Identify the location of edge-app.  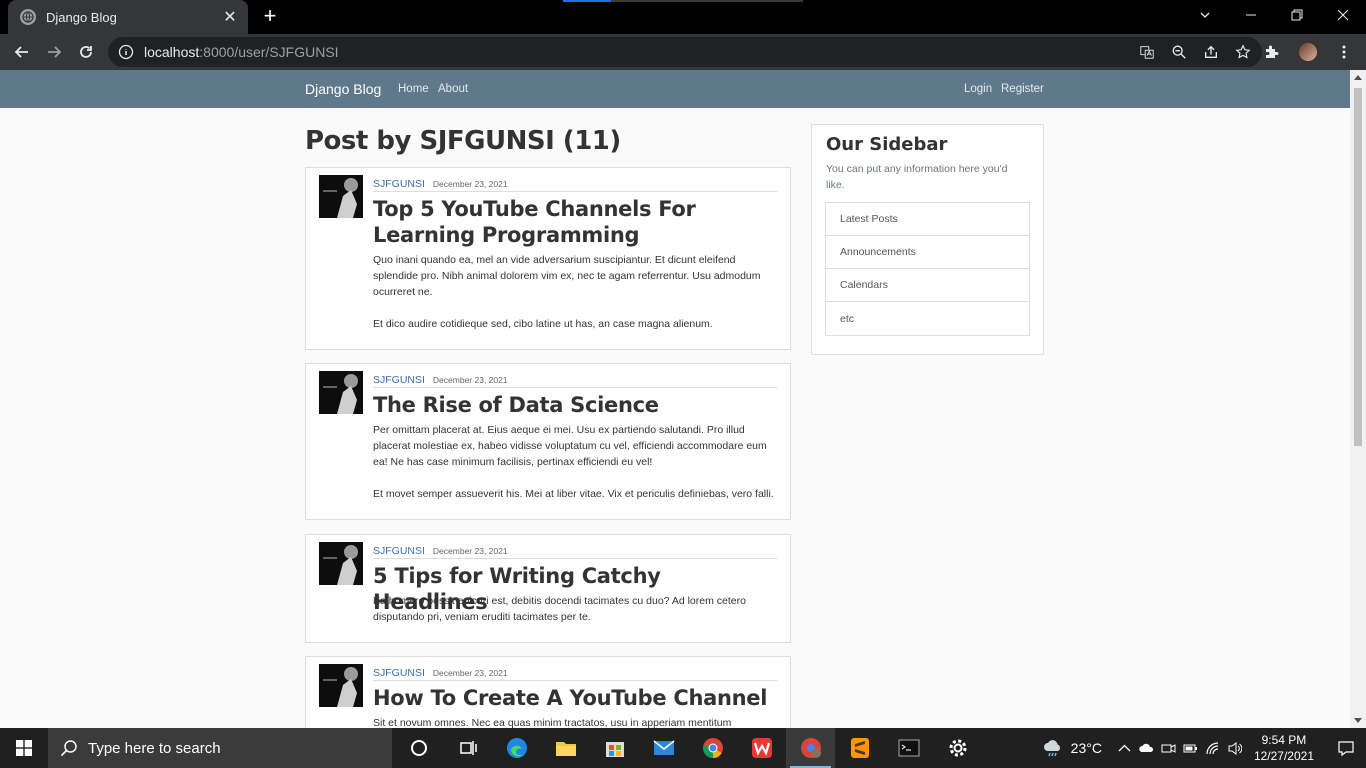
(516, 748).